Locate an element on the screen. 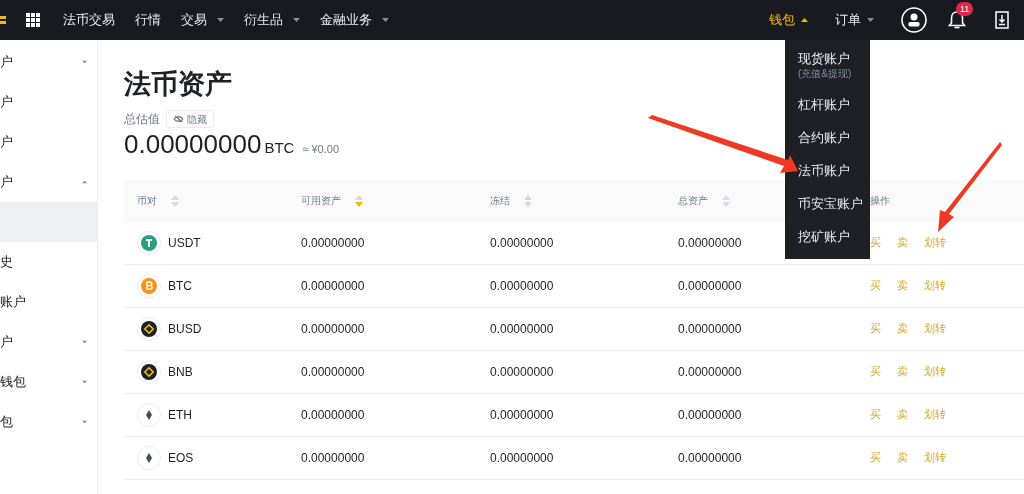  nav-link: 金融业务 is located at coordinates (354, 20).